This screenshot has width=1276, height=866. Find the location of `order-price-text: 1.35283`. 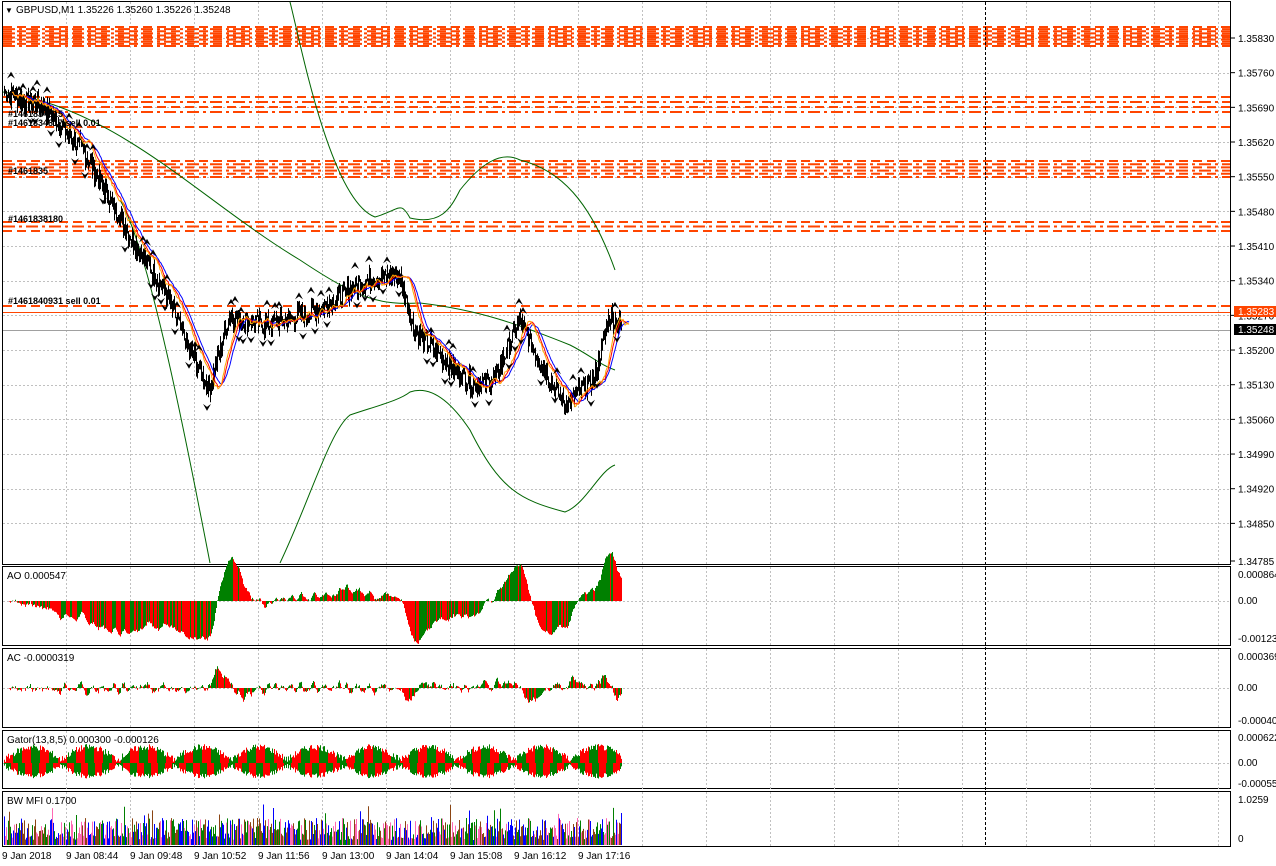

order-price-text: 1.35283 is located at coordinates (1256, 312).